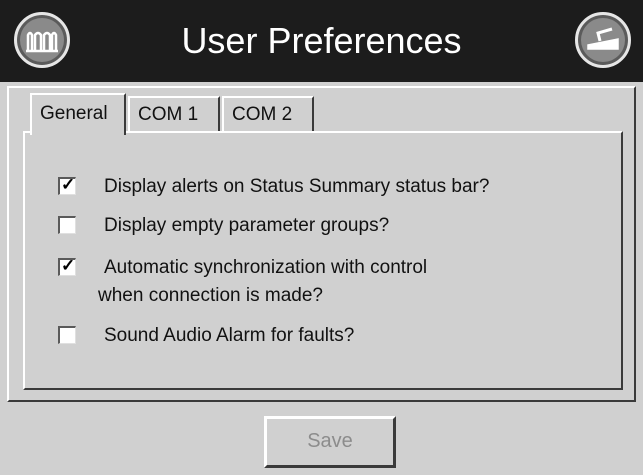 This screenshot has width=643, height=475. I want to click on page-title: User Preferences, so click(321, 40).